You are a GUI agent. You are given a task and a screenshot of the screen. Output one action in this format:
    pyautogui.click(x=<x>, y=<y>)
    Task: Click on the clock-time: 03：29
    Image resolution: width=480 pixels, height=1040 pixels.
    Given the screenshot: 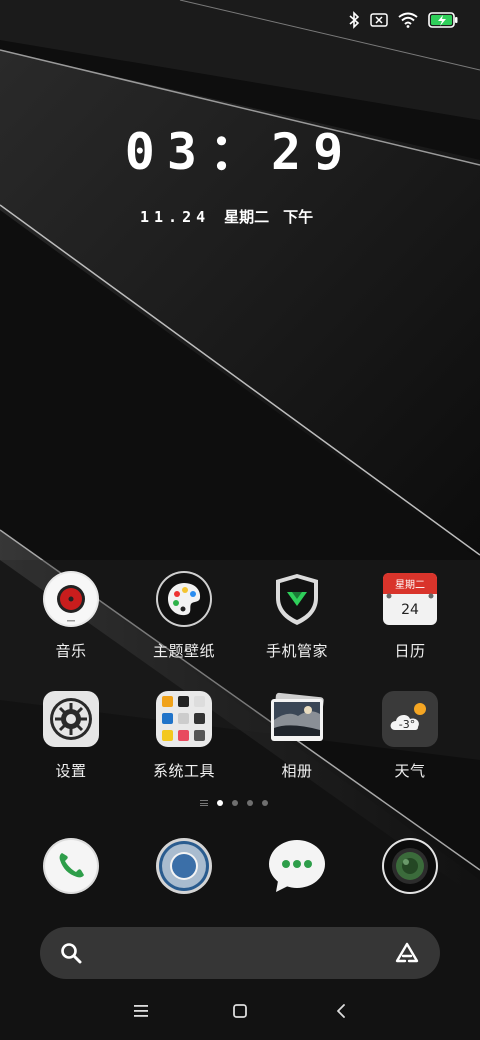 What is the action you would take?
    pyautogui.click(x=240, y=152)
    